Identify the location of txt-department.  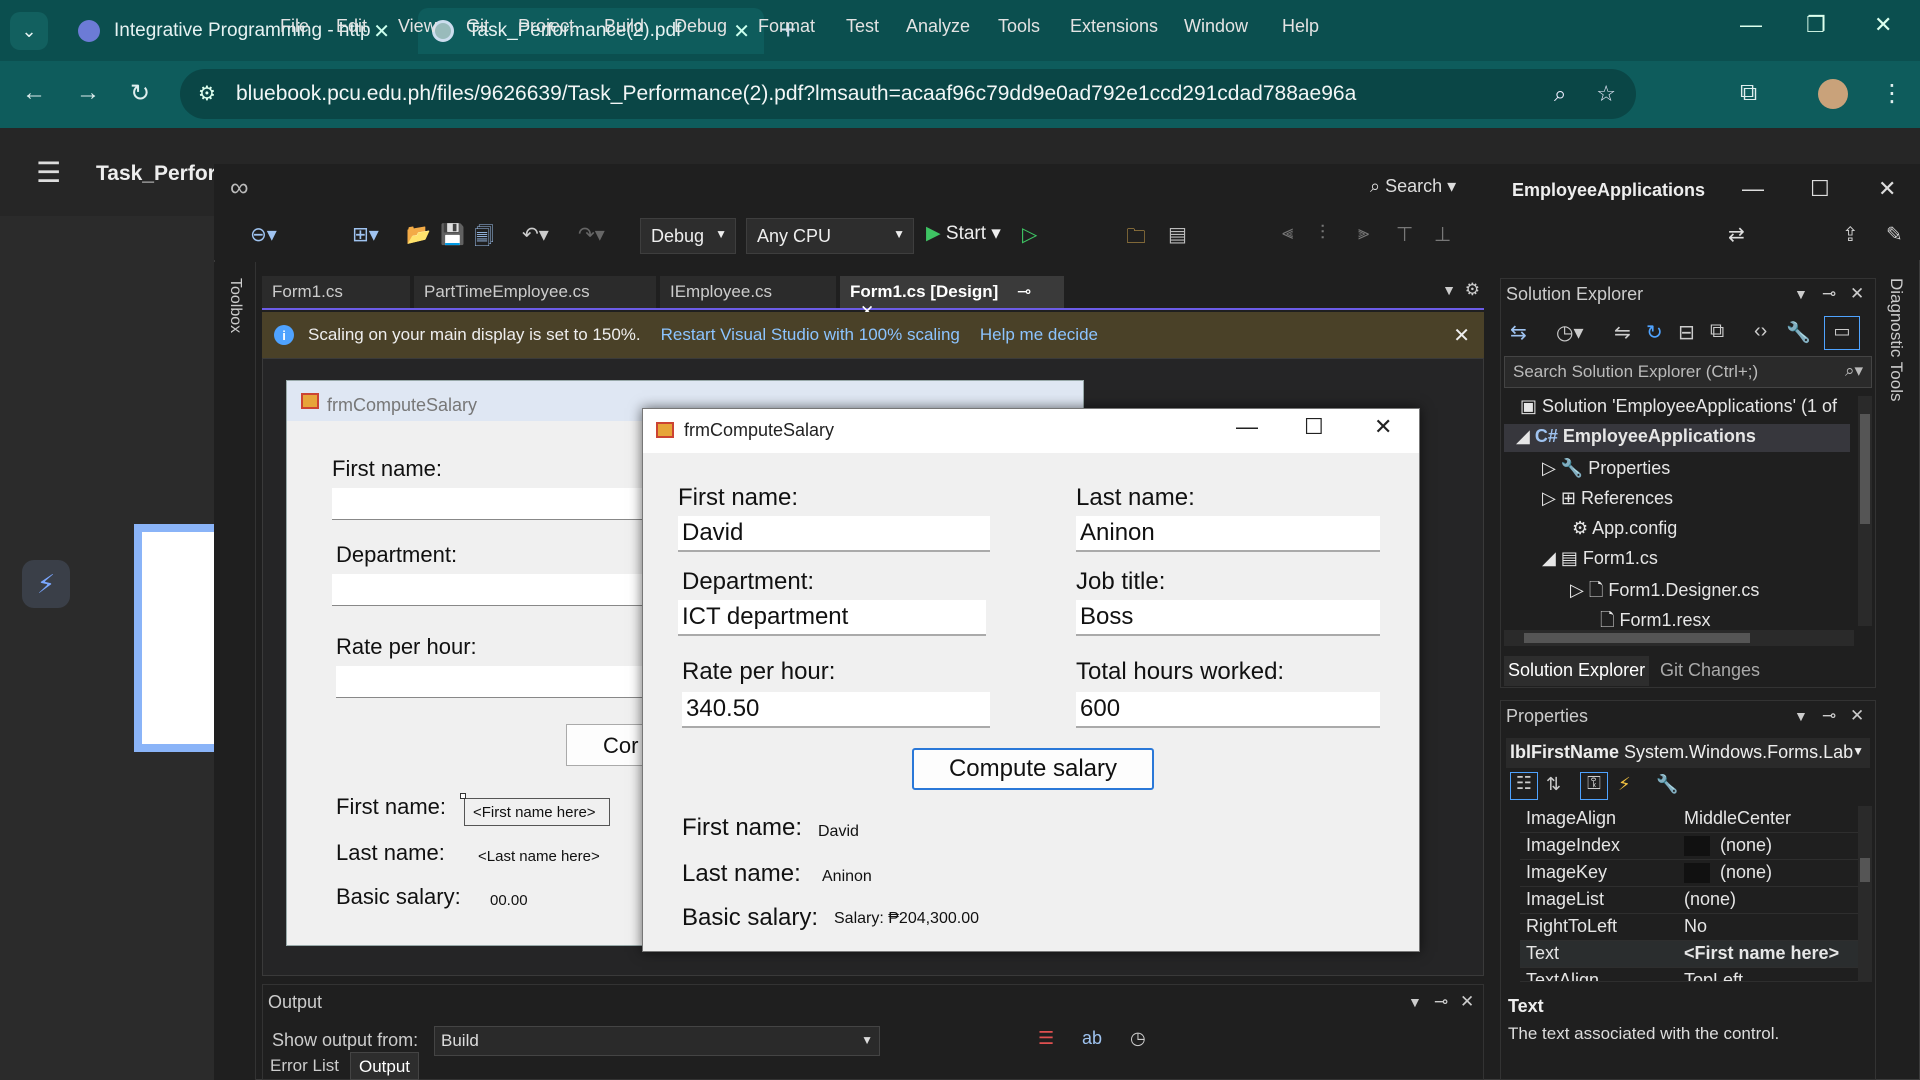
(487, 590).